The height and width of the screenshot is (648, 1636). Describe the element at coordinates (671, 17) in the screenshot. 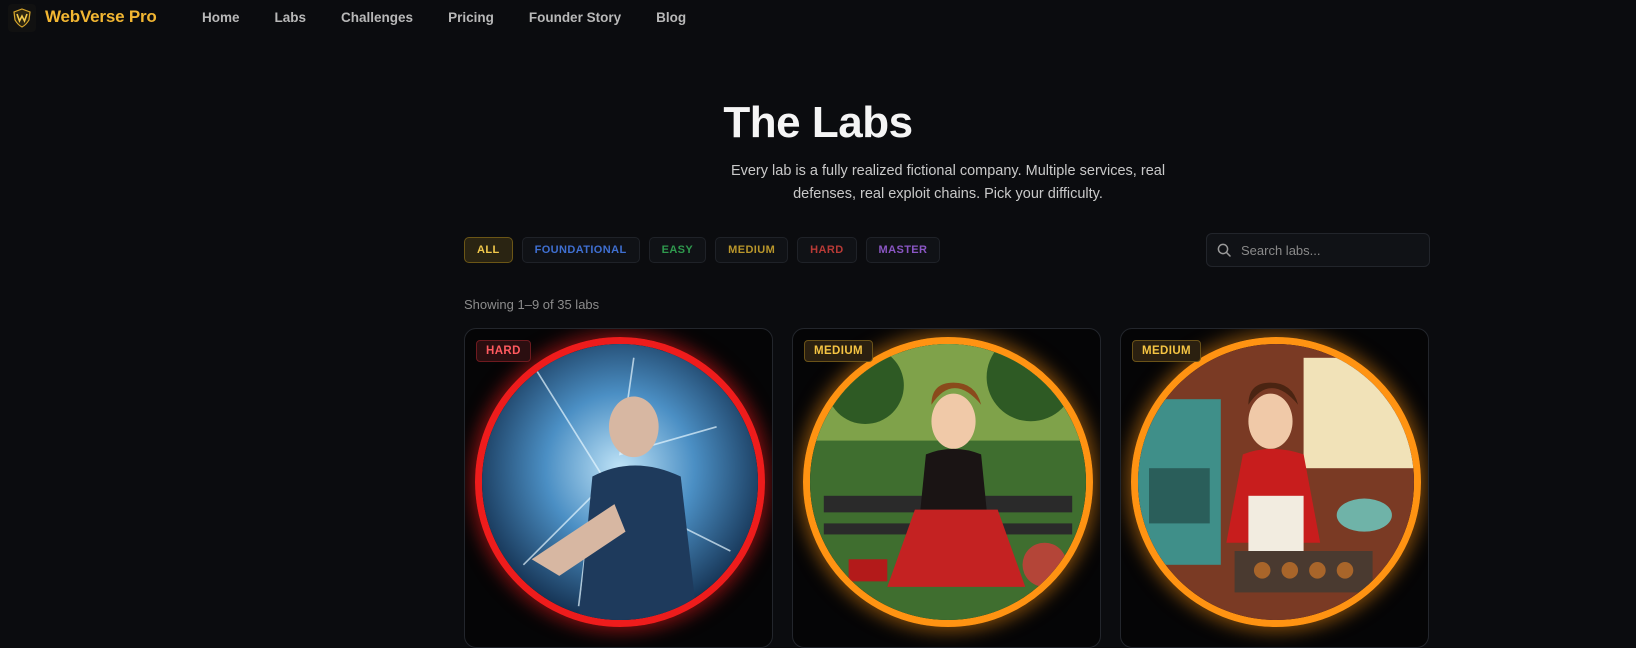

I see `nav-link-blog: Blog` at that location.